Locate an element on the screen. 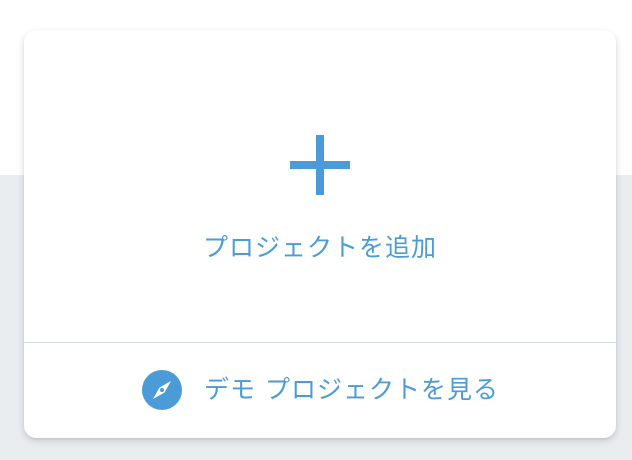  plus-icon is located at coordinates (320, 165).